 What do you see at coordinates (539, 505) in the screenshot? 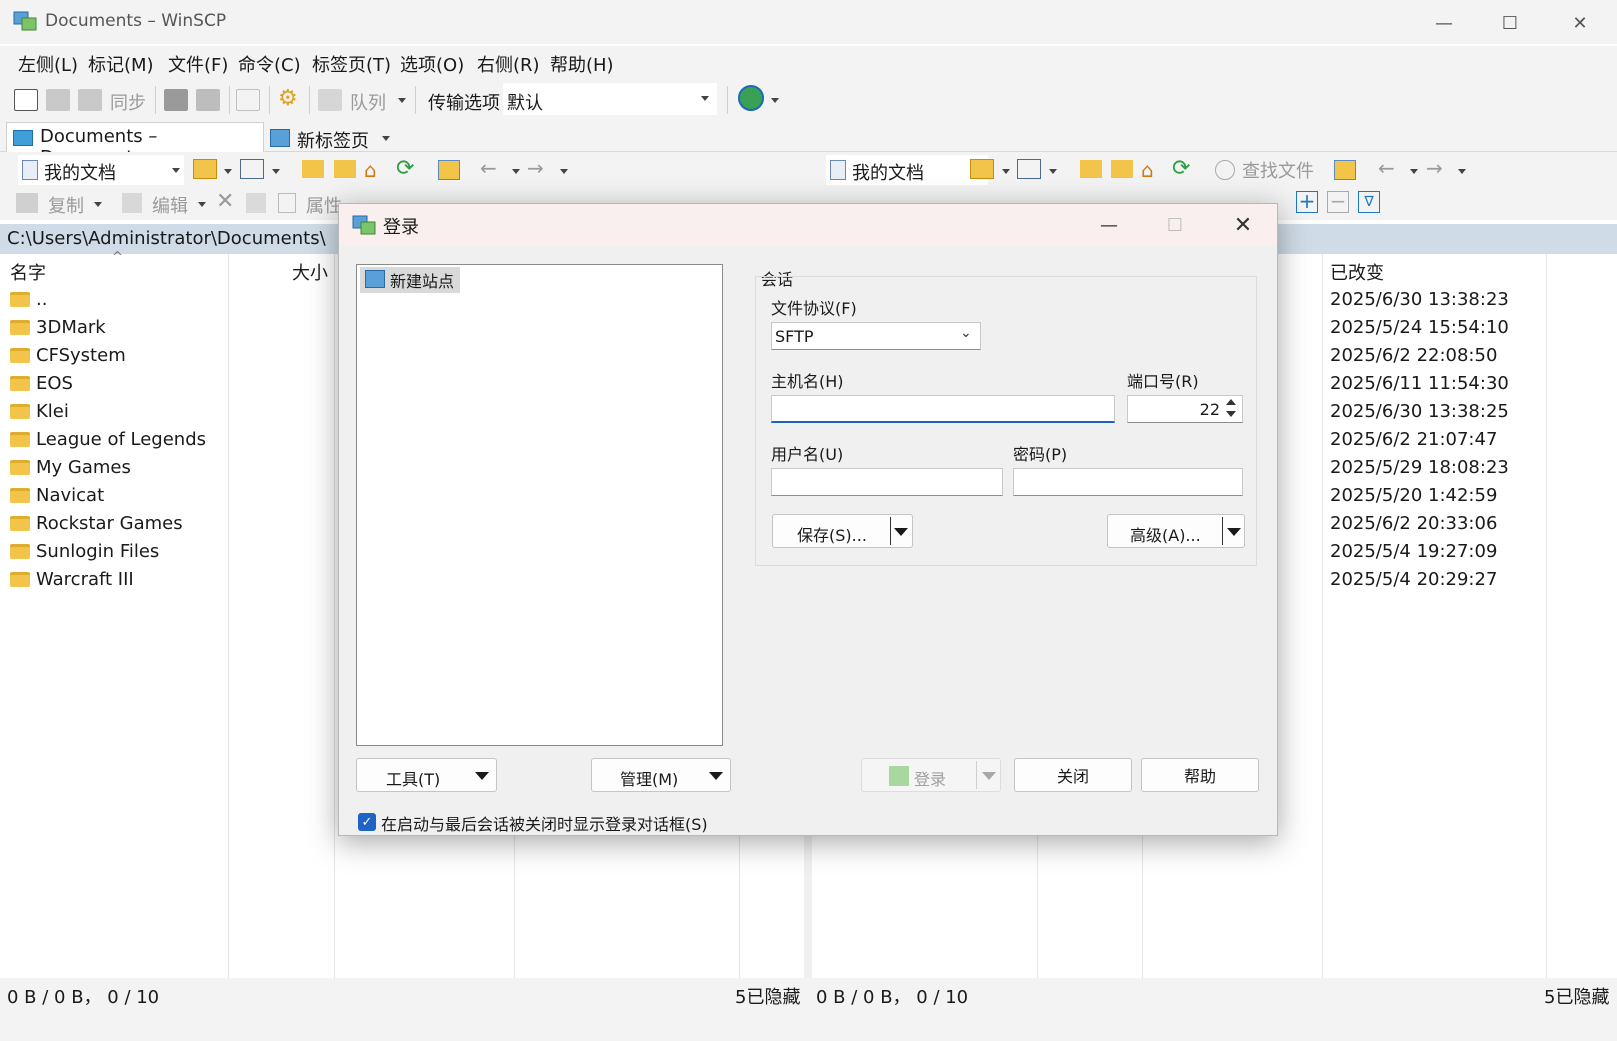
I see `site-tree: 新建站点` at bounding box center [539, 505].